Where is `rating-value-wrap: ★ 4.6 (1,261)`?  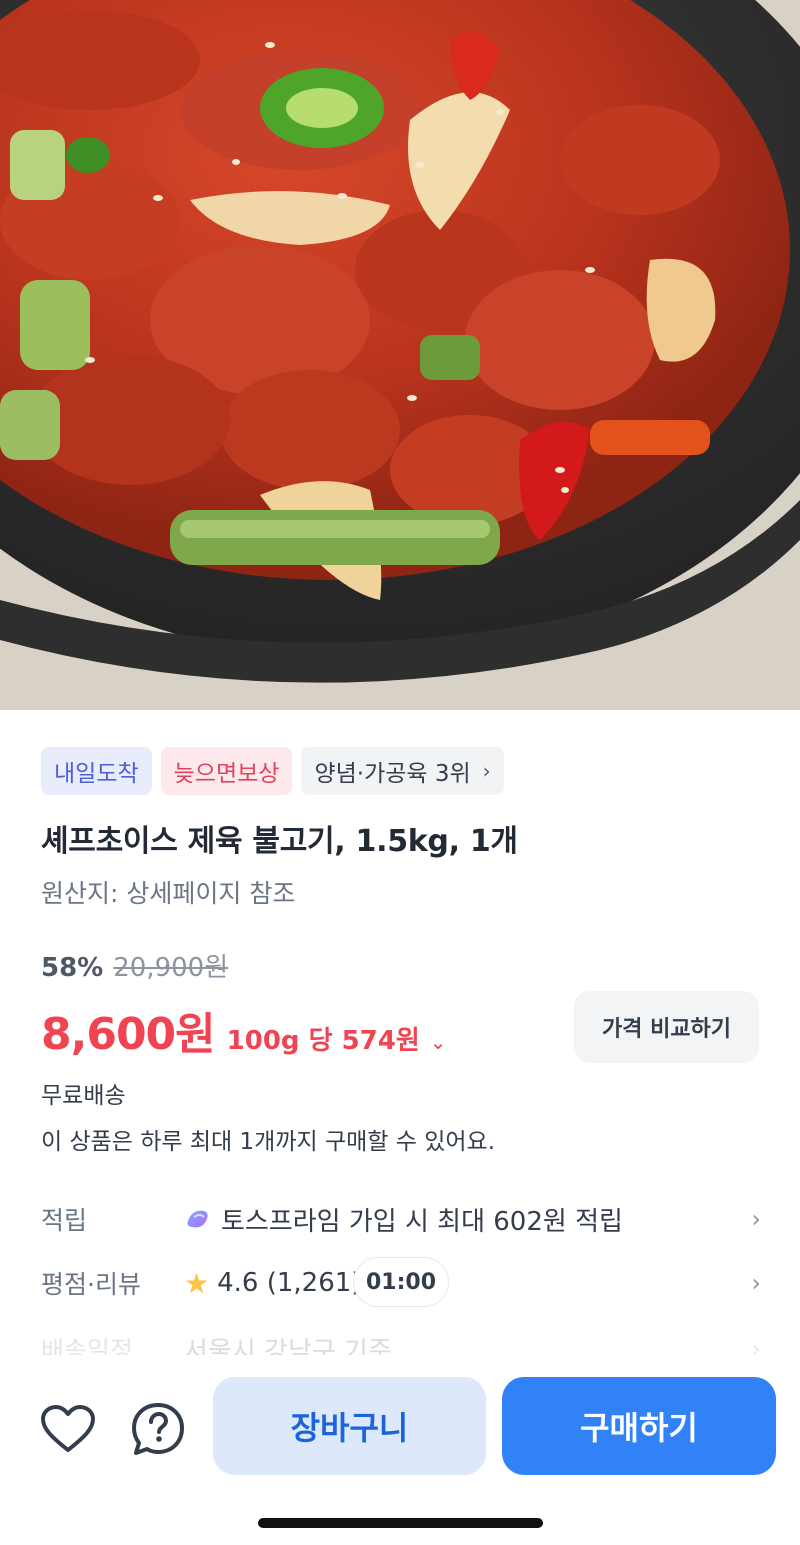 rating-value-wrap: ★ 4.6 (1,261) is located at coordinates (472, 1283).